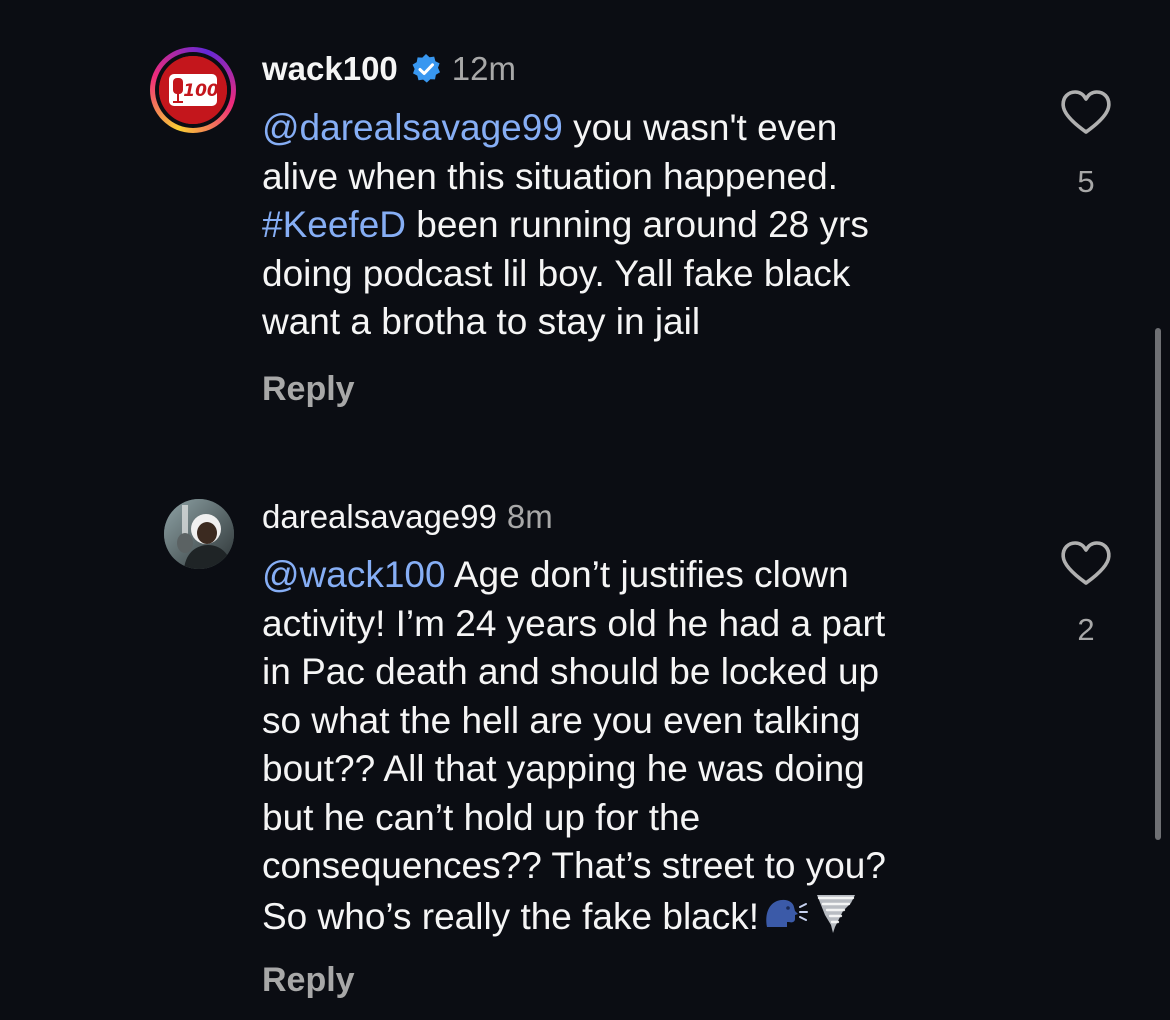 Image resolution: width=1170 pixels, height=1020 pixels. I want to click on avatar, so click(199, 534).